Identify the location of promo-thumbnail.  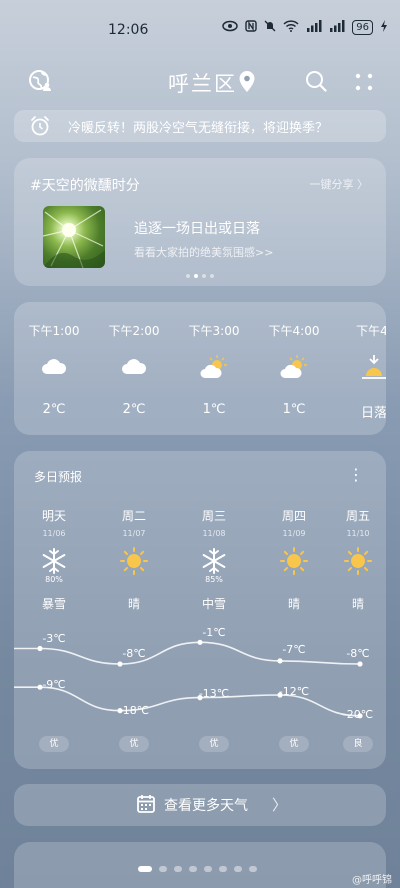
(74, 237).